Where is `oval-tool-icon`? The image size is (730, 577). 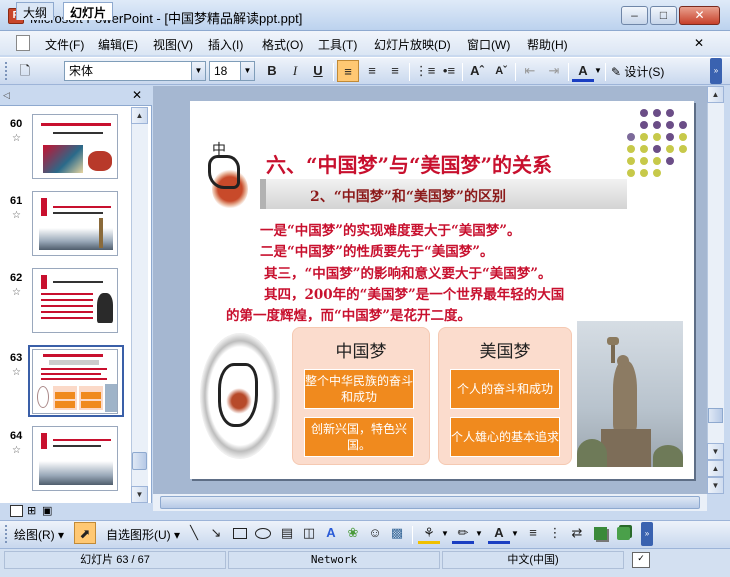 oval-tool-icon is located at coordinates (263, 533).